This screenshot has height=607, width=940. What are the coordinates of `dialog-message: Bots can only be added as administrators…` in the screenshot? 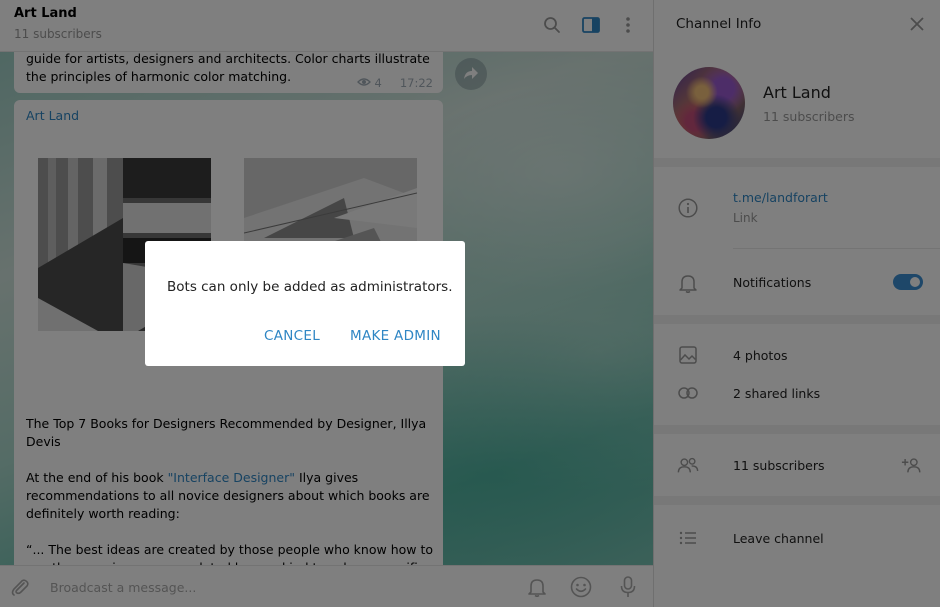 It's located at (310, 287).